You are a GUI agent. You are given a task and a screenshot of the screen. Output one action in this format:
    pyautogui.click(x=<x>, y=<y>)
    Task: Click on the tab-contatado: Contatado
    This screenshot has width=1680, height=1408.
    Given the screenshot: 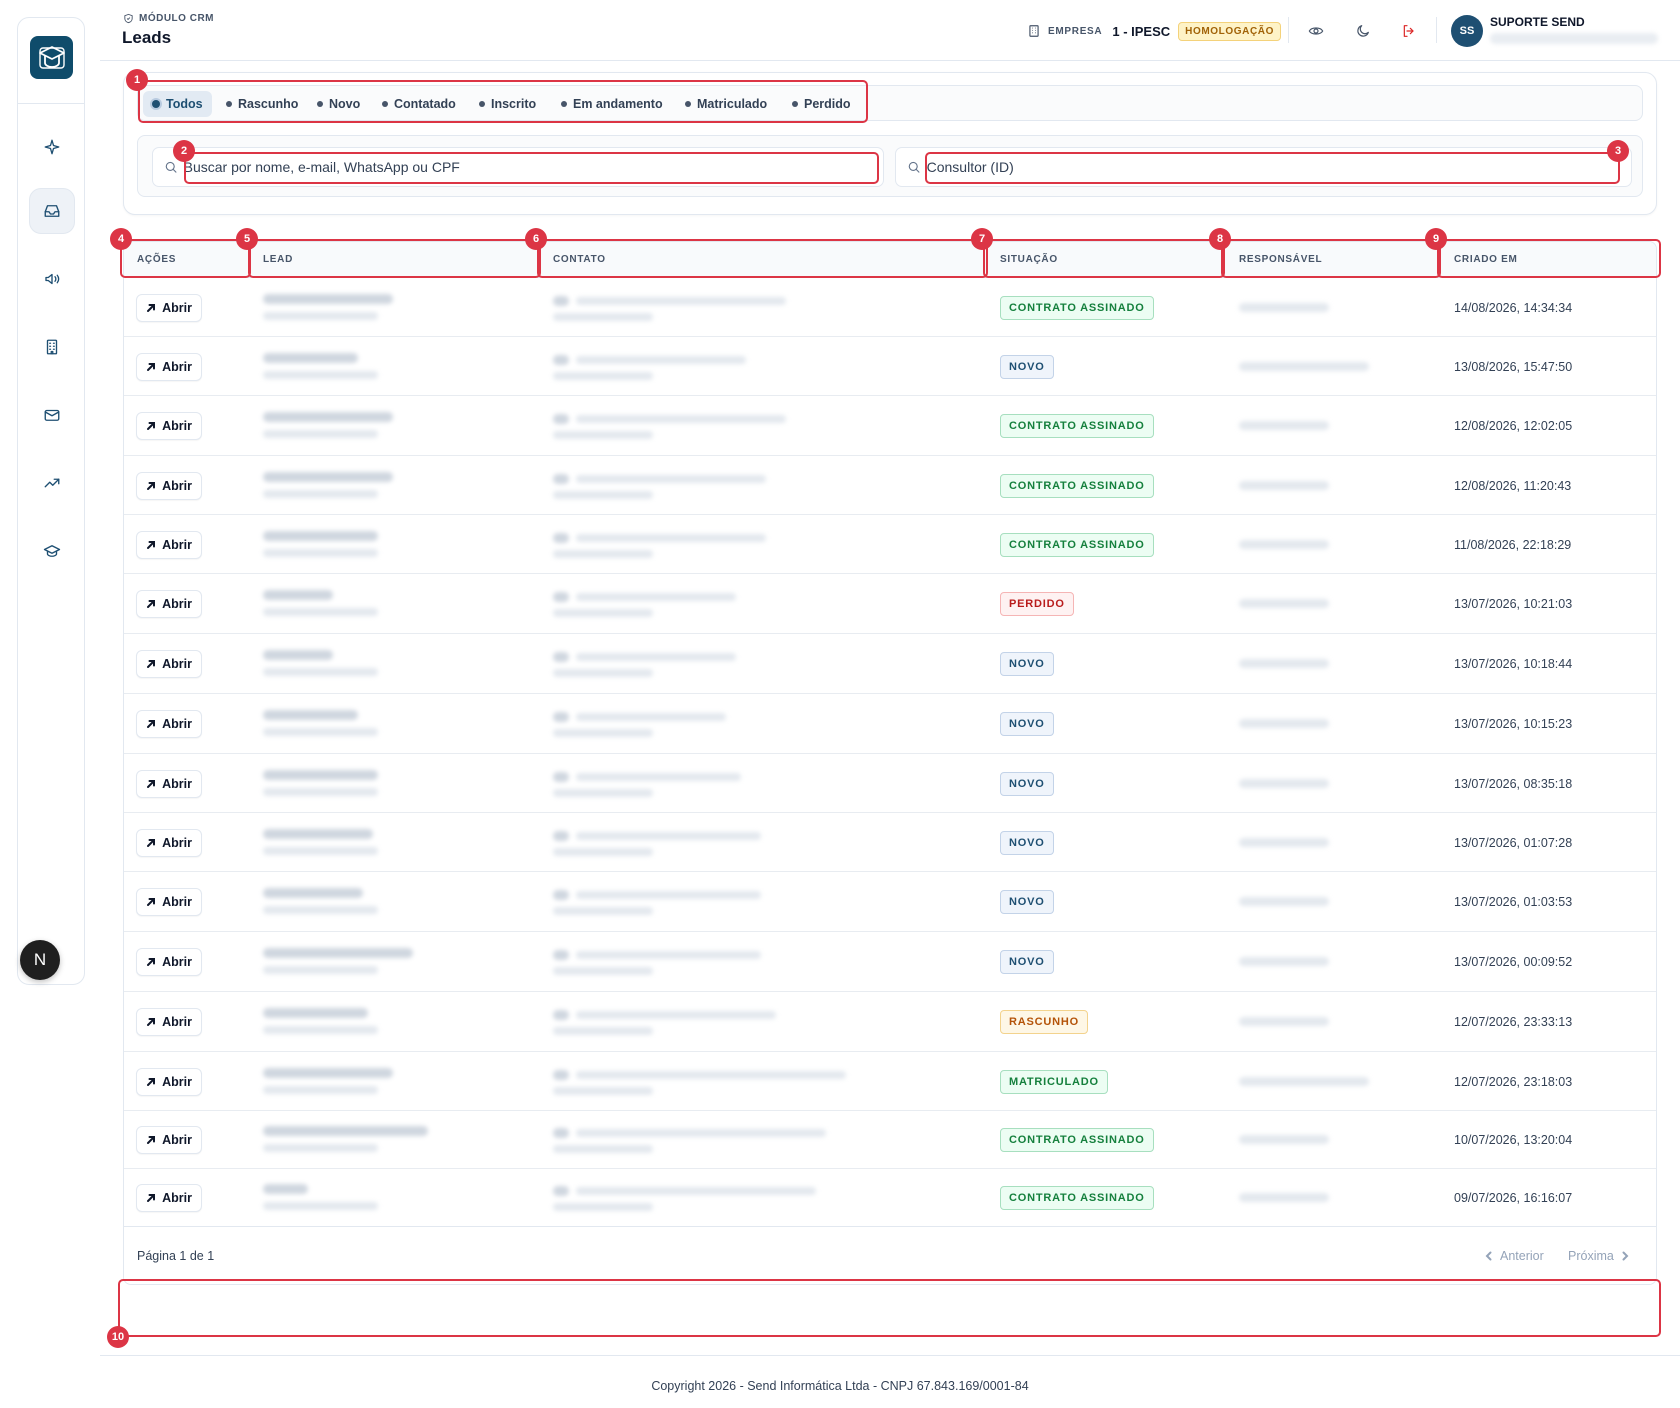 What is the action you would take?
    pyautogui.click(x=419, y=104)
    